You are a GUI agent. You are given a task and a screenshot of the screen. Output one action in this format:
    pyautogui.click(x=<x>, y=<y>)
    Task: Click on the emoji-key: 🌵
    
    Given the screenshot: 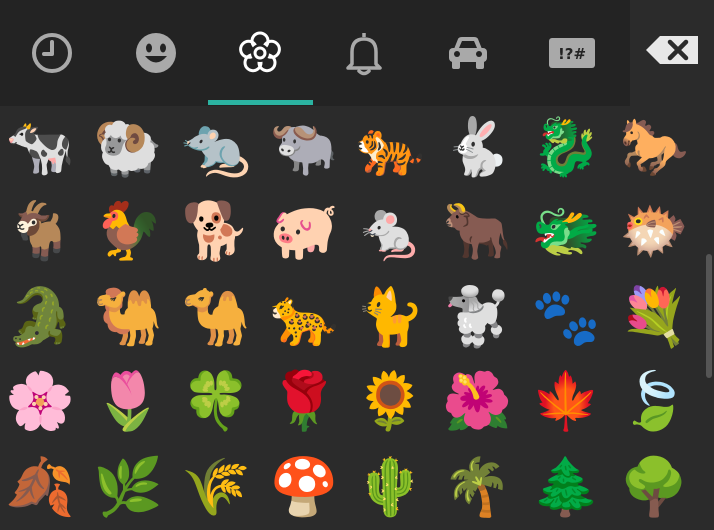 What is the action you would take?
    pyautogui.click(x=390, y=488)
    